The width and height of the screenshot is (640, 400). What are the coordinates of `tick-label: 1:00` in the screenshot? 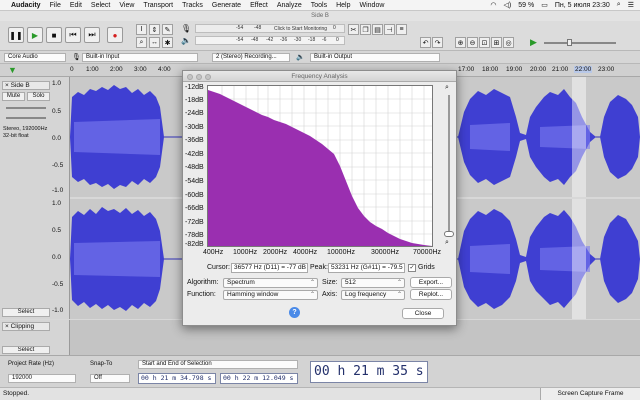 It's located at (92, 69).